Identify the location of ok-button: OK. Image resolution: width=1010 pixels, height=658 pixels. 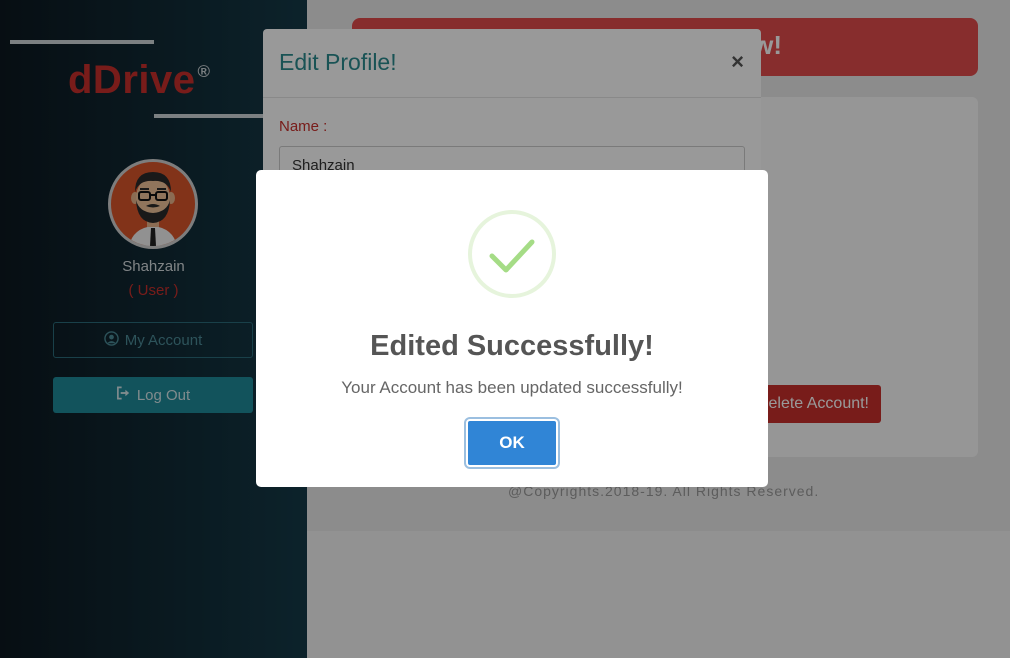
(512, 443).